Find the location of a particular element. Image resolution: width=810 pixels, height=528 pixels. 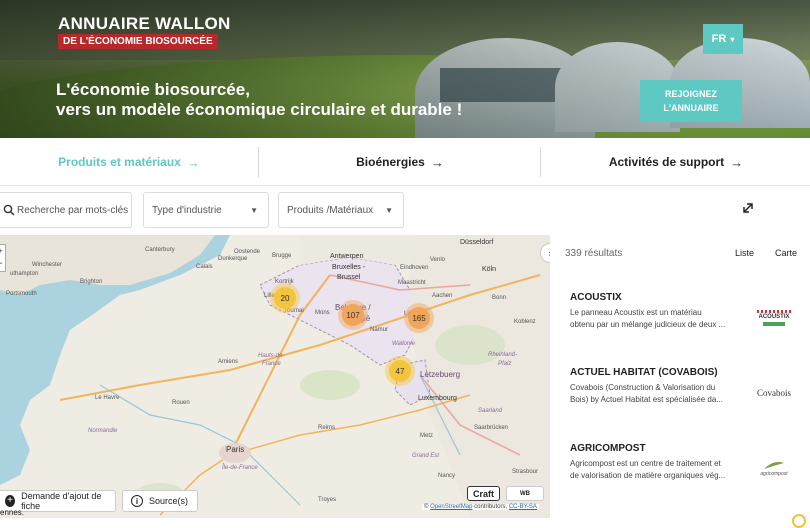

map-label: Grand Est is located at coordinates (426, 456).